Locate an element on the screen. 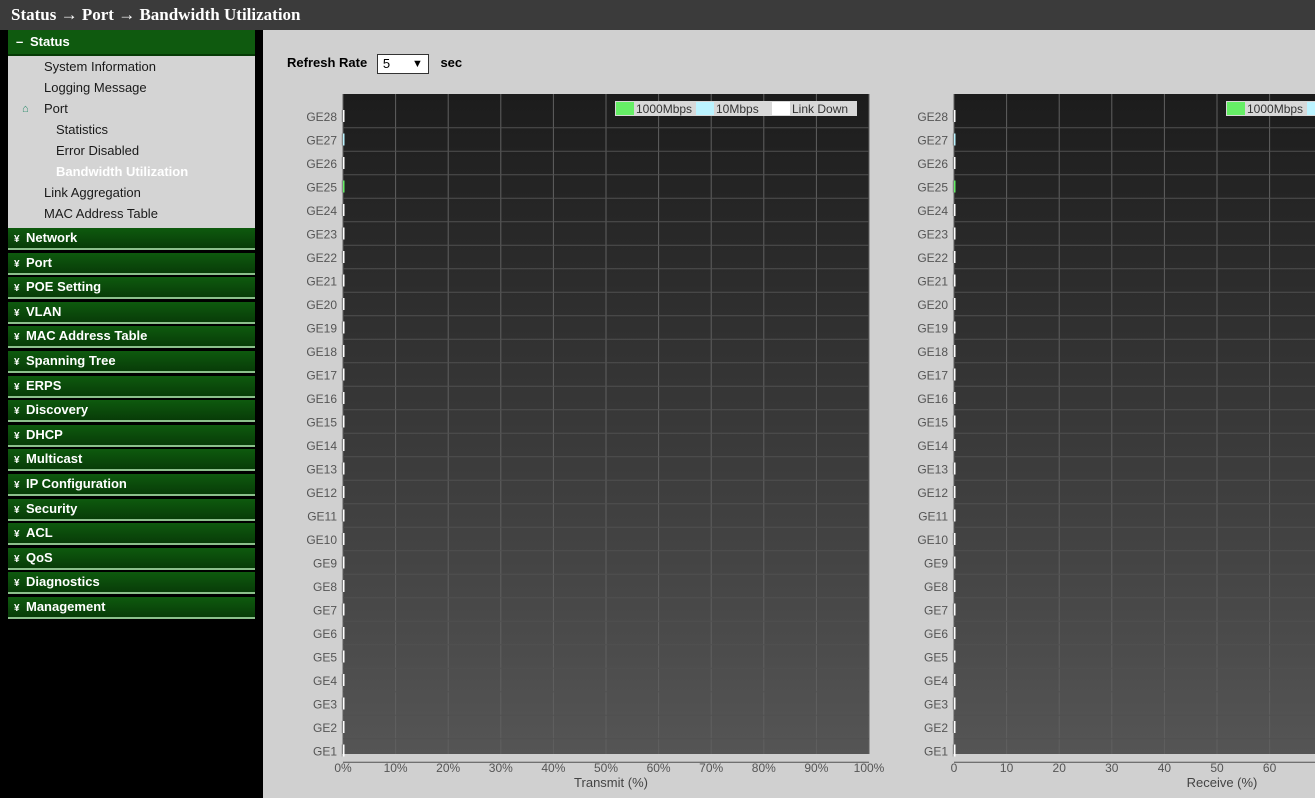 This screenshot has height=798, width=1315. chart0-port-label: GE14 is located at coordinates (321, 446).